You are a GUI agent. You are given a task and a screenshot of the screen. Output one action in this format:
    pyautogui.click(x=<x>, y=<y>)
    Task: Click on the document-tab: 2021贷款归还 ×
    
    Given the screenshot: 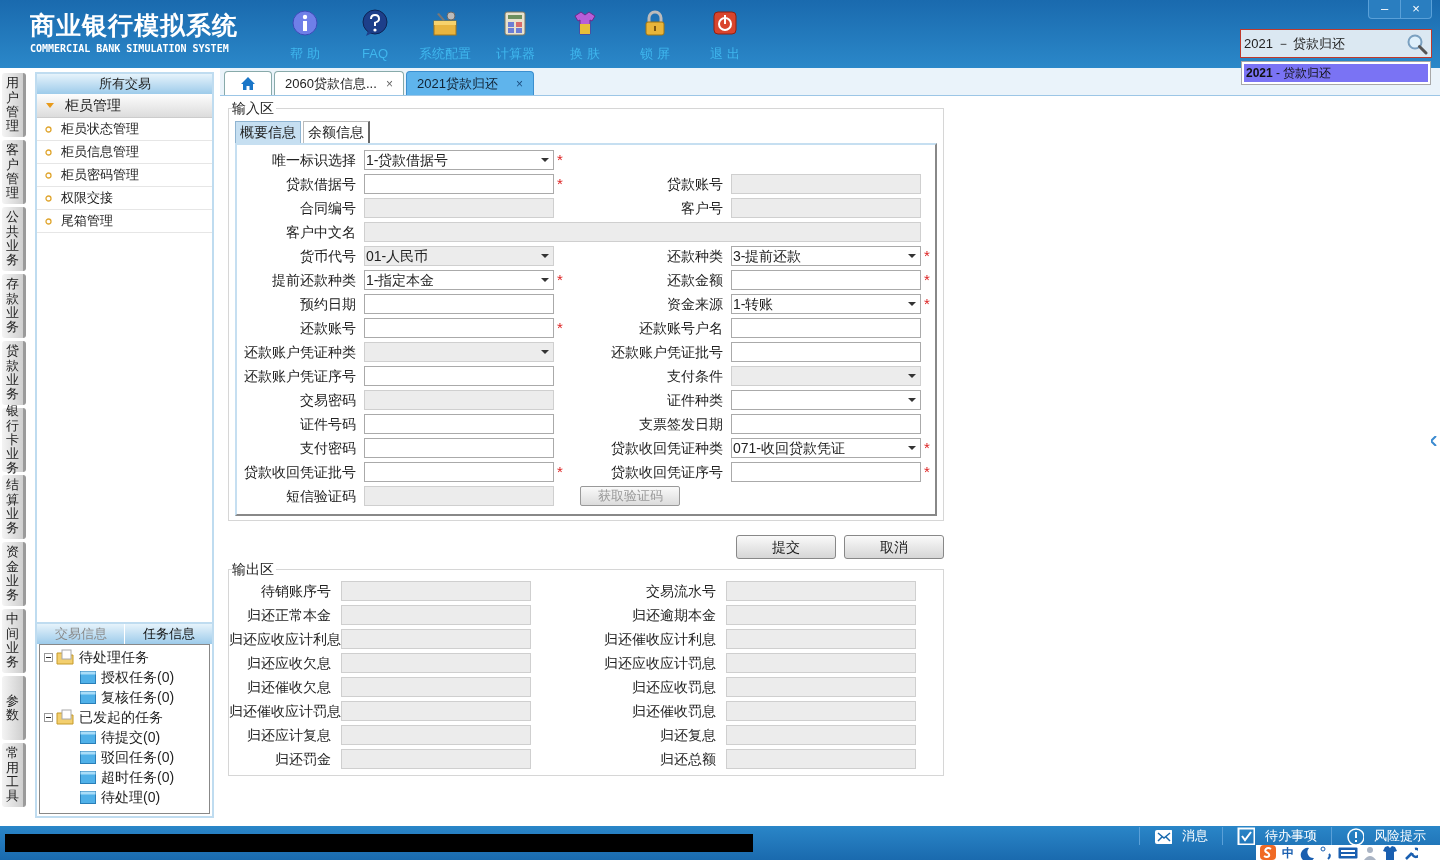 What is the action you would take?
    pyautogui.click(x=470, y=83)
    